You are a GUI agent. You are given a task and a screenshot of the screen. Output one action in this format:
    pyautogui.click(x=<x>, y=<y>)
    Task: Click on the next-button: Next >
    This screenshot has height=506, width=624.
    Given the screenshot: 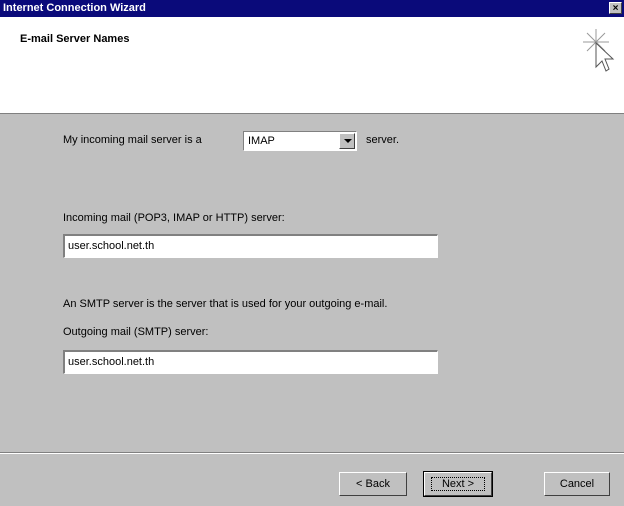 What is the action you would take?
    pyautogui.click(x=458, y=484)
    